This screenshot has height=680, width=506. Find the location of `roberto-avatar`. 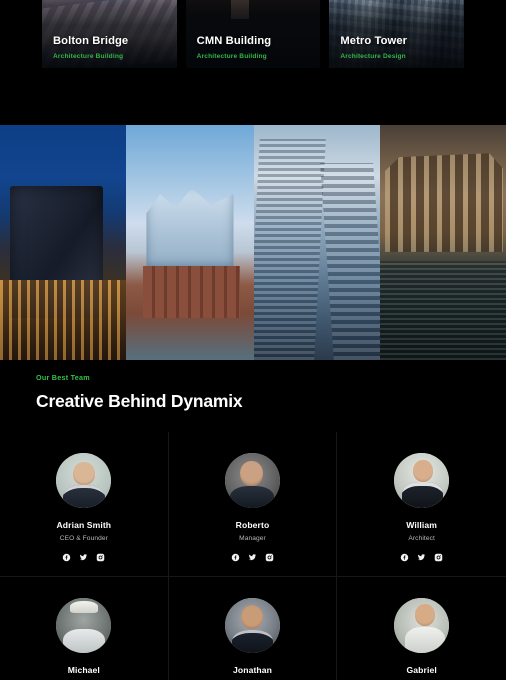

roberto-avatar is located at coordinates (252, 480).